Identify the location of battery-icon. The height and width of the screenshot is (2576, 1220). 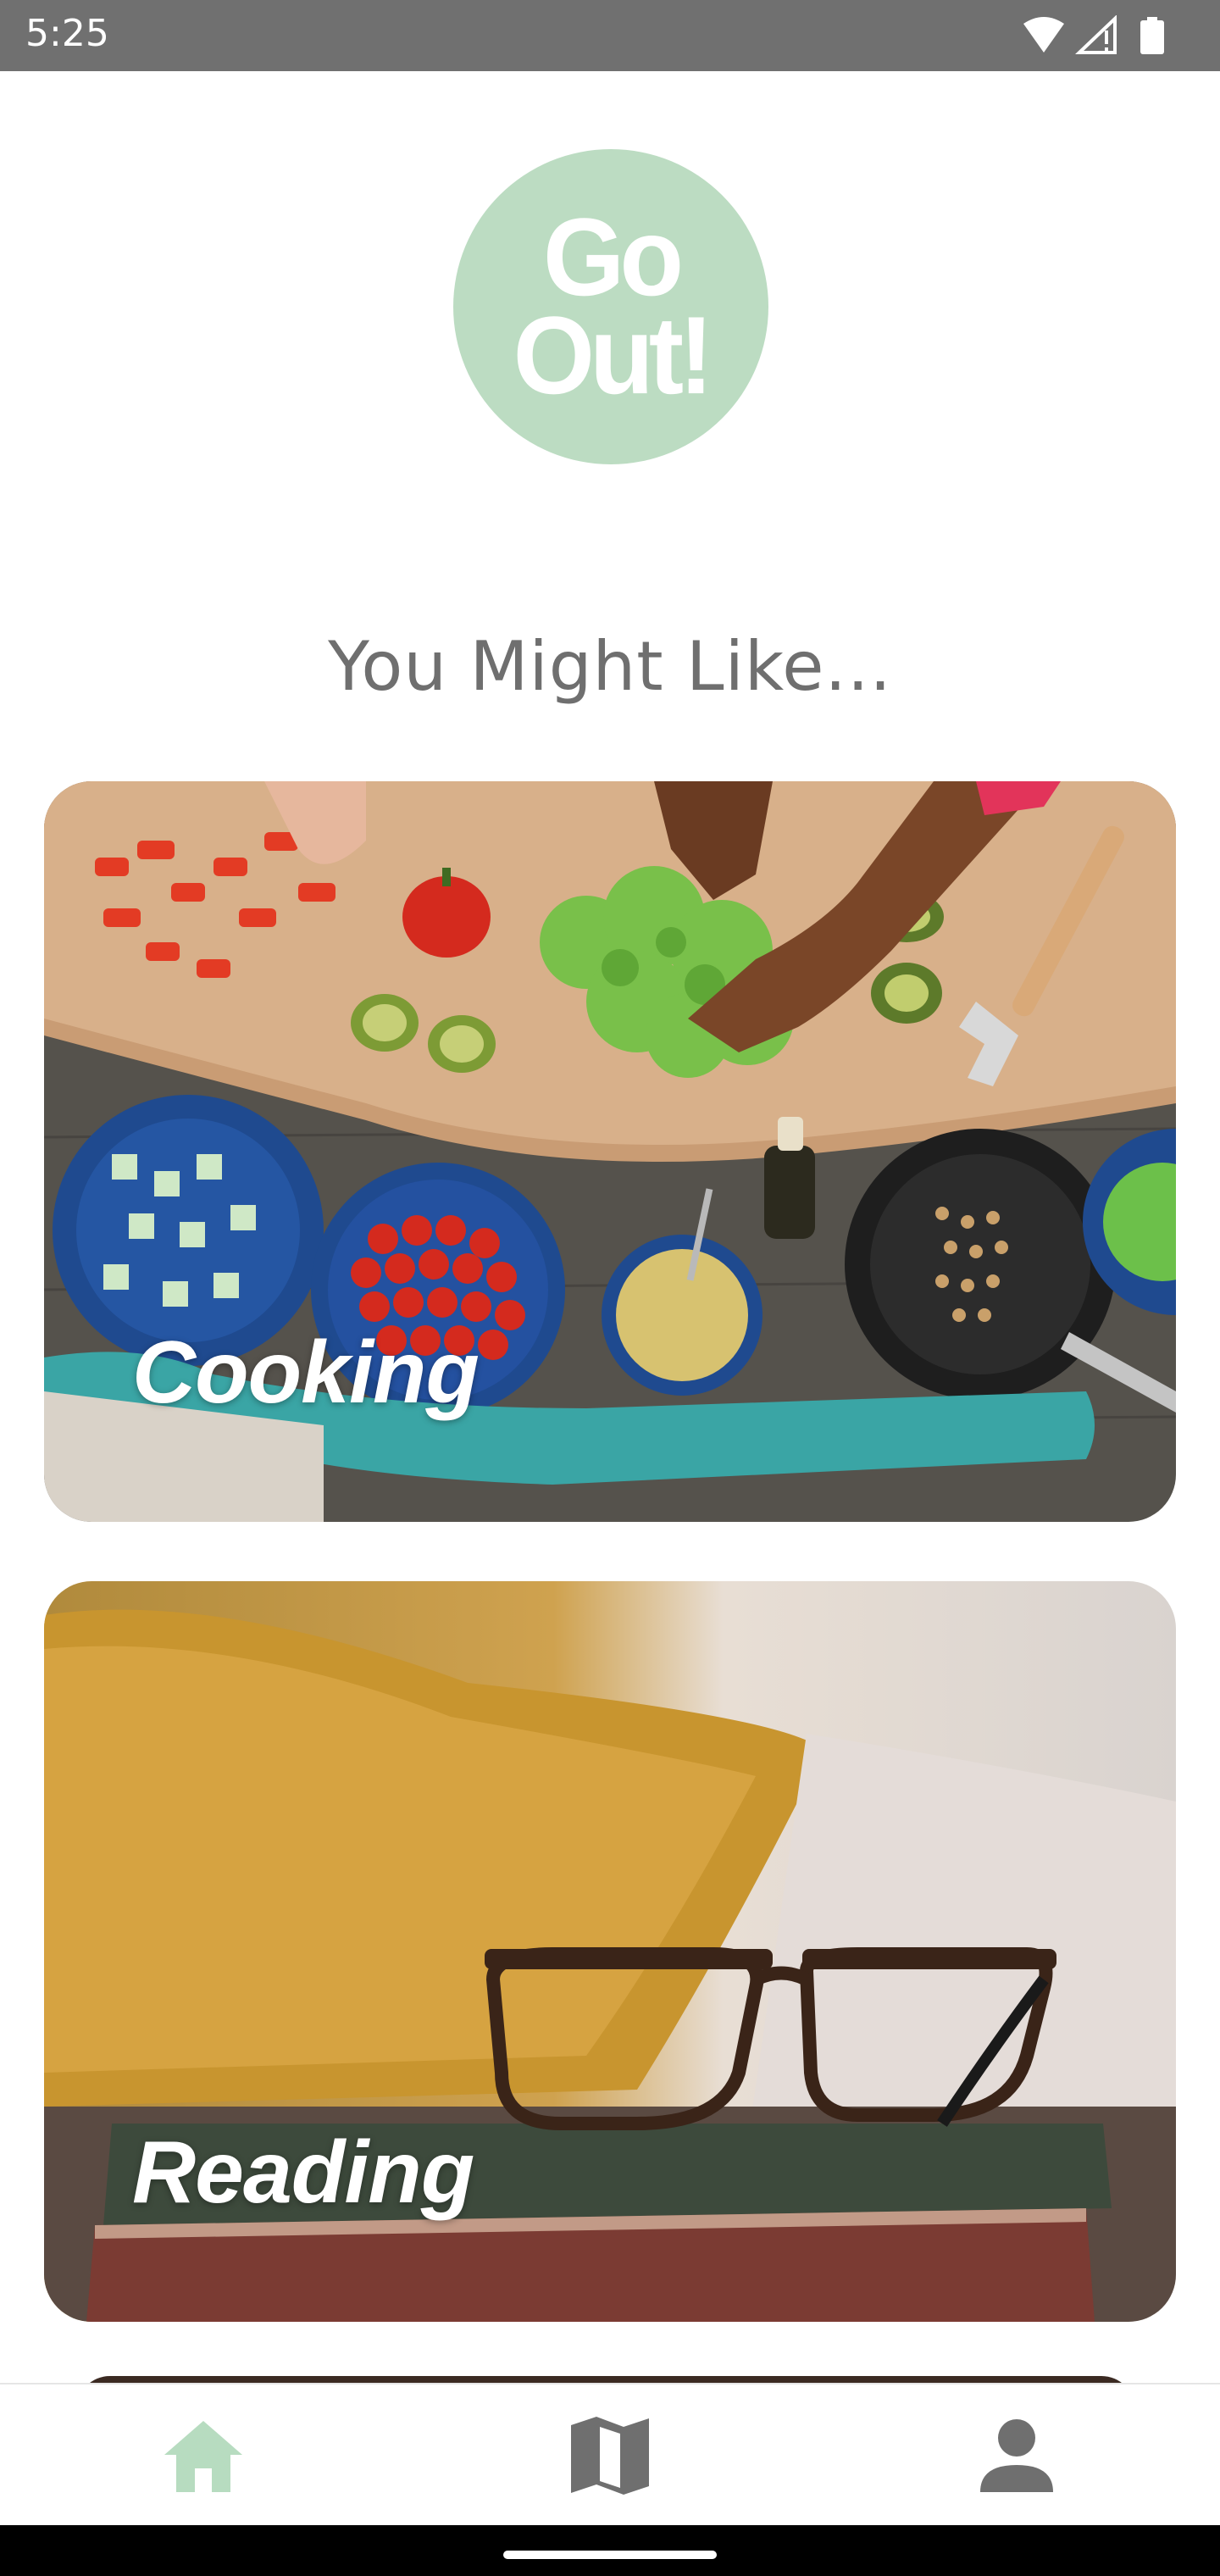
(1152, 35).